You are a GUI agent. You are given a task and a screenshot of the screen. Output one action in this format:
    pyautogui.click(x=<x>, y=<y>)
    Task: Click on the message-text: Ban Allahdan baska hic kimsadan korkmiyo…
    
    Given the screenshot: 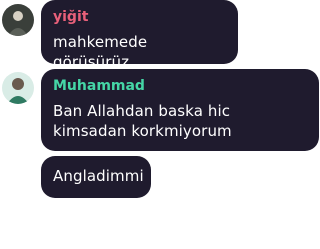 What is the action you would take?
    pyautogui.click(x=142, y=121)
    